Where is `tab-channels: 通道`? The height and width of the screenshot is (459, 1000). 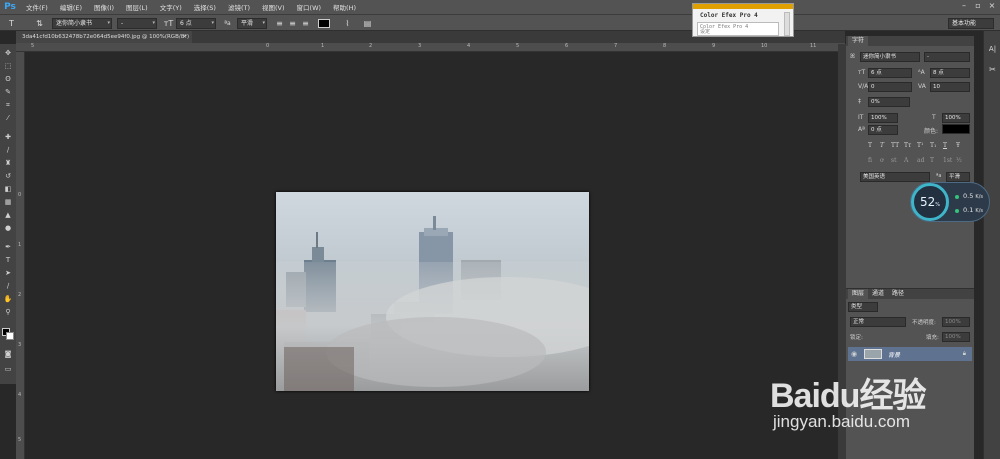
tab-channels: 通道 is located at coordinates (878, 294).